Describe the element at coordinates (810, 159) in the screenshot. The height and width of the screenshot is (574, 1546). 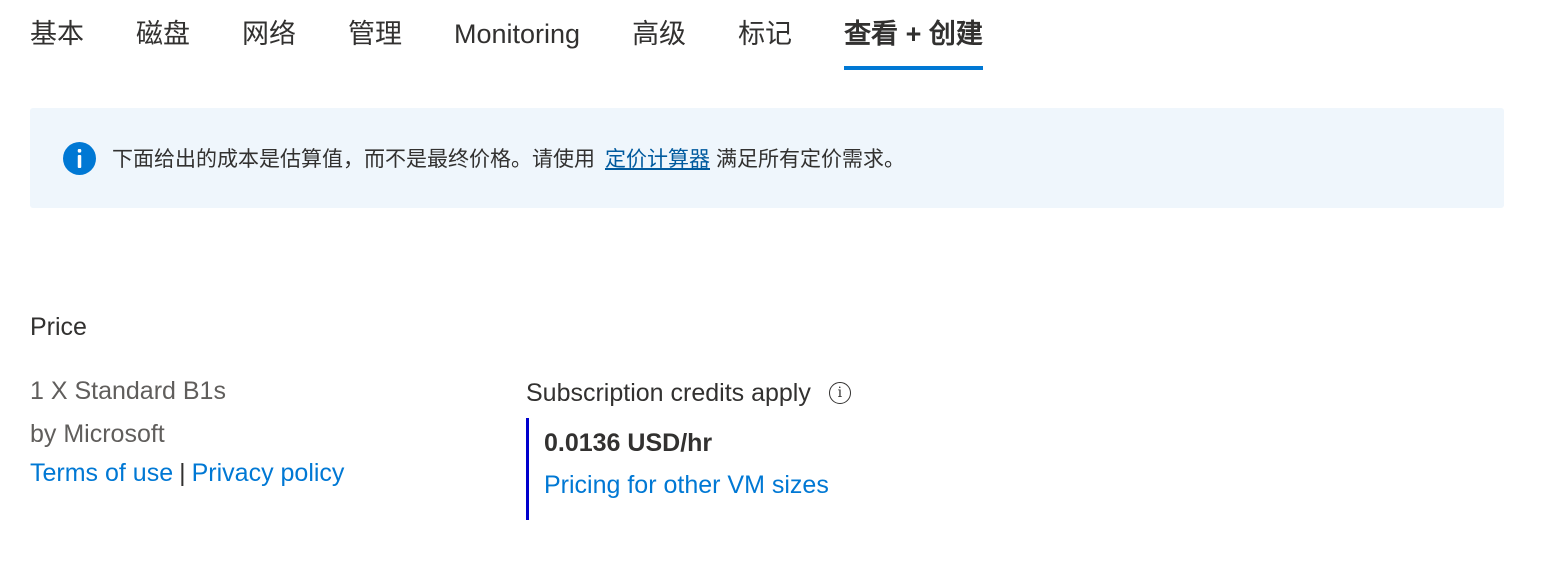
I see `banner-text-after: 满足所有定价需求。` at that location.